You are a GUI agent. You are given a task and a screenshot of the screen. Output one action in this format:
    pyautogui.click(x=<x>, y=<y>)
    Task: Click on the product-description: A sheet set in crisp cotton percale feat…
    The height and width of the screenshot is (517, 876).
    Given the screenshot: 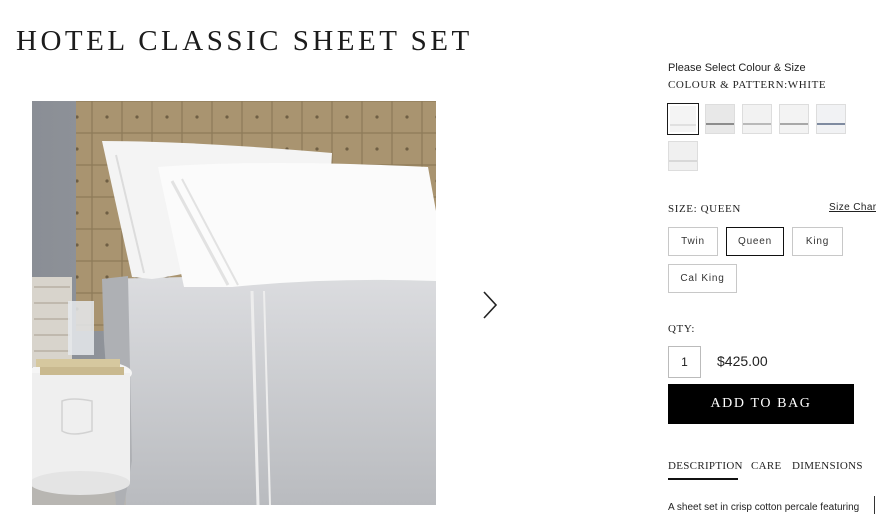 What is the action you would take?
    pyautogui.click(x=764, y=507)
    